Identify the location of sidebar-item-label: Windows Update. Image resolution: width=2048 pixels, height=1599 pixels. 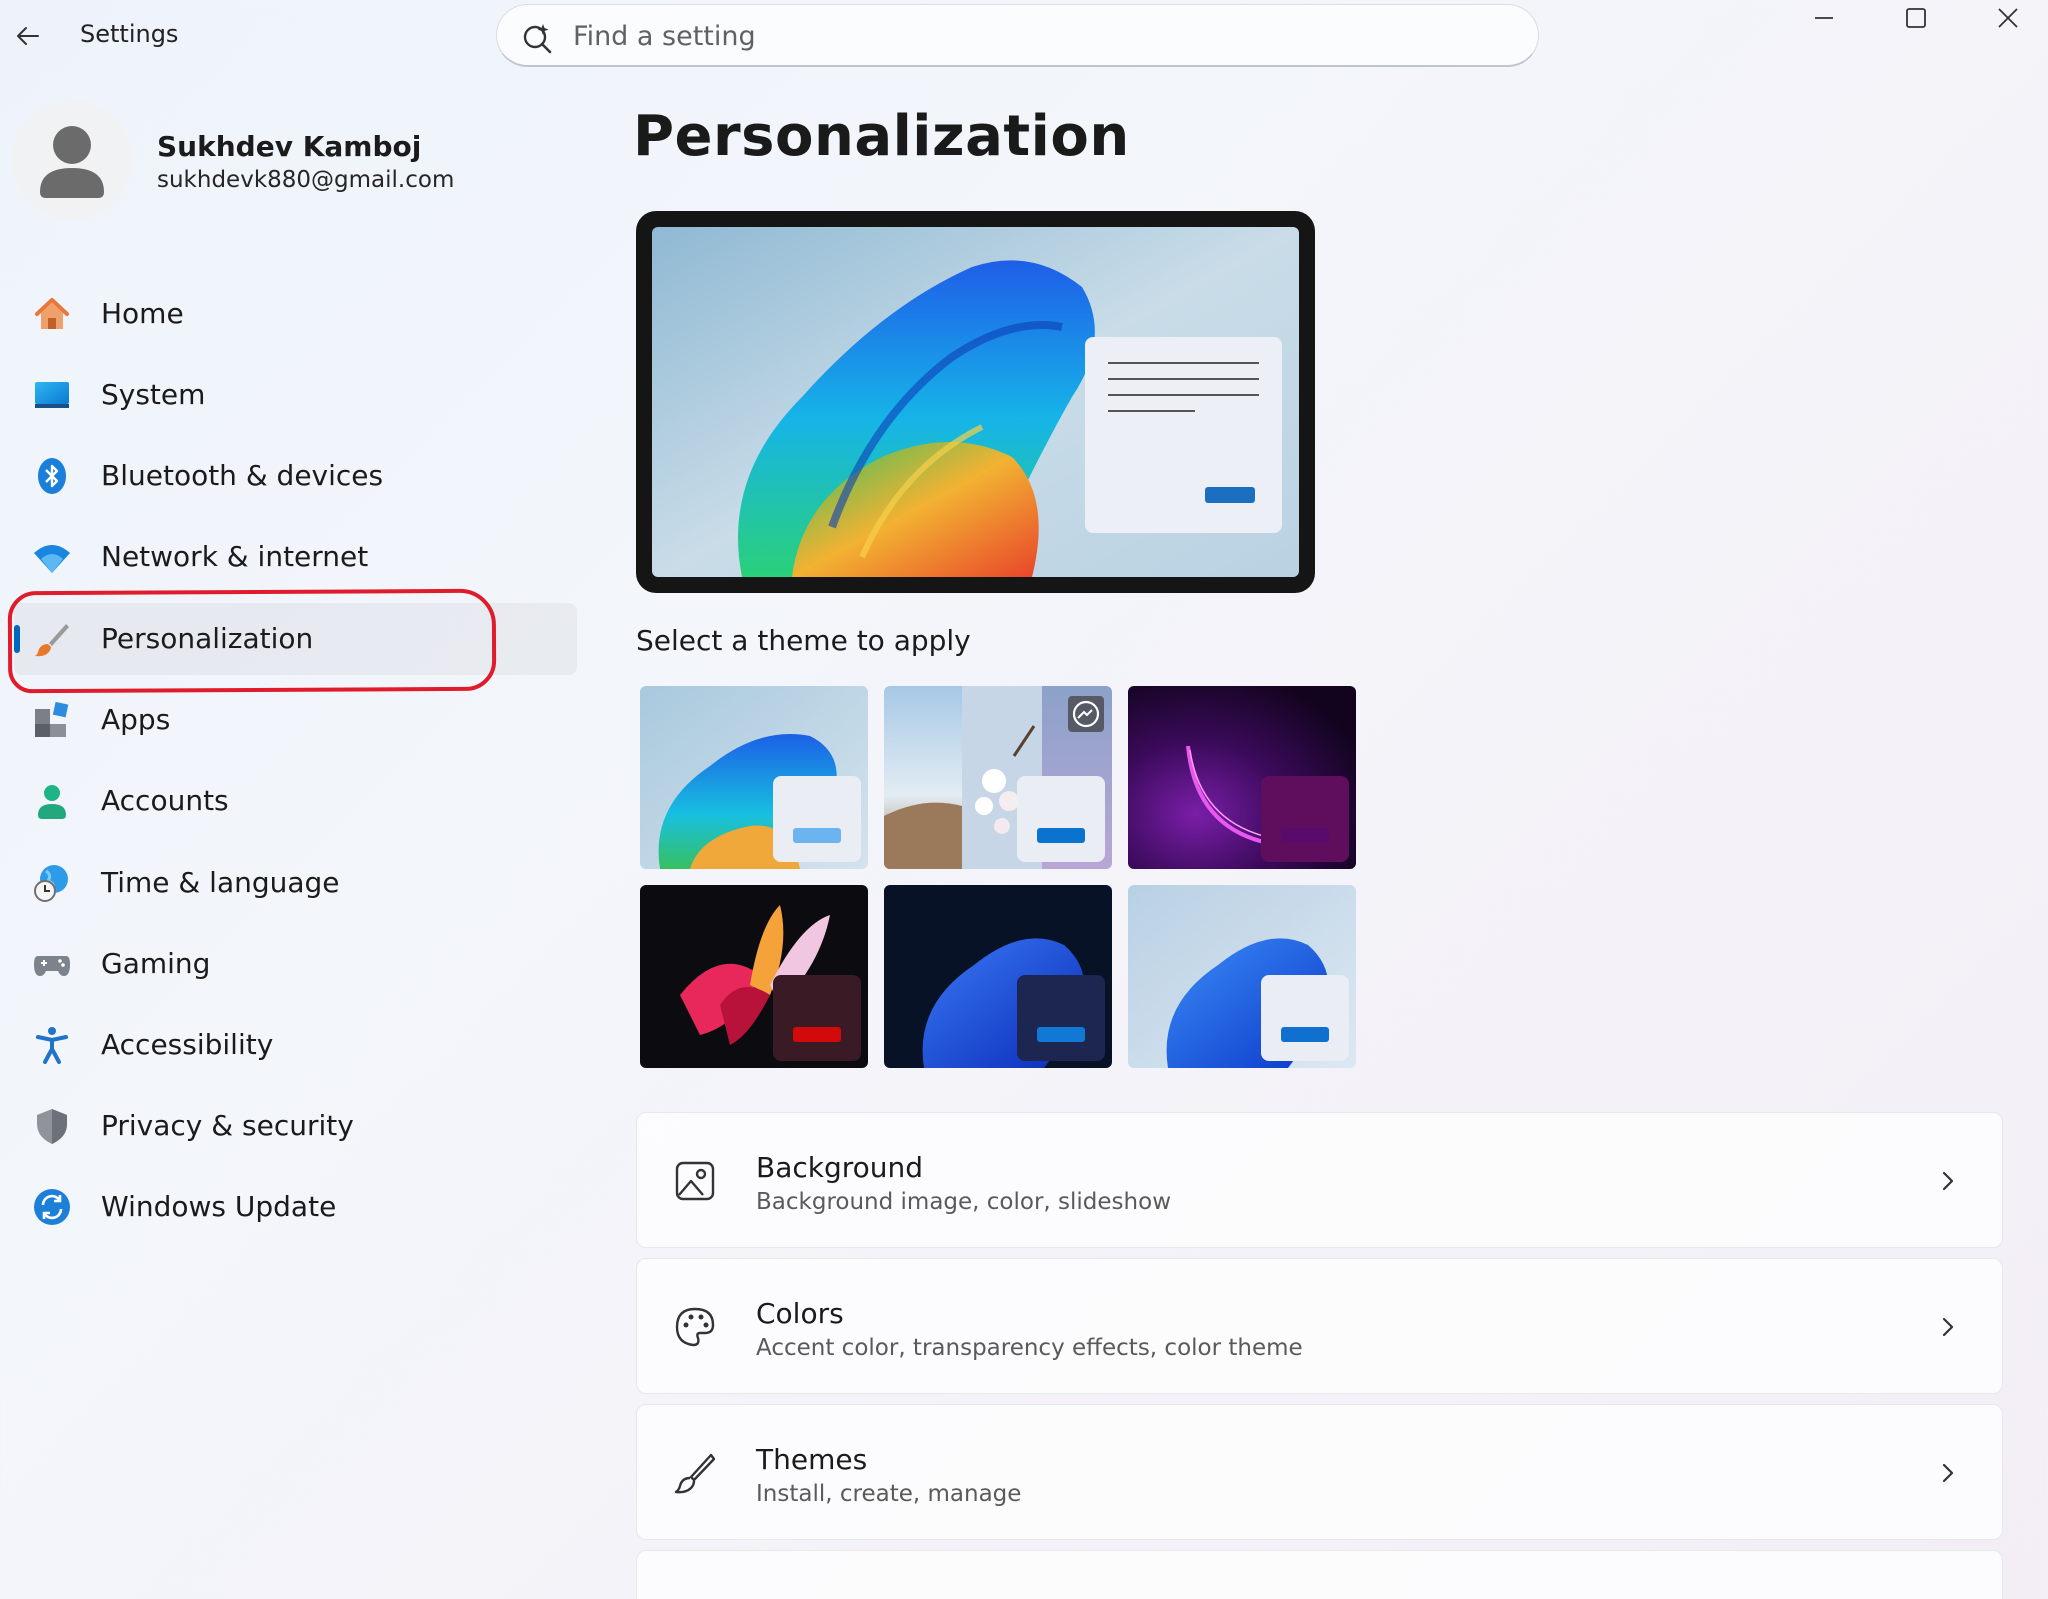
(219, 1206).